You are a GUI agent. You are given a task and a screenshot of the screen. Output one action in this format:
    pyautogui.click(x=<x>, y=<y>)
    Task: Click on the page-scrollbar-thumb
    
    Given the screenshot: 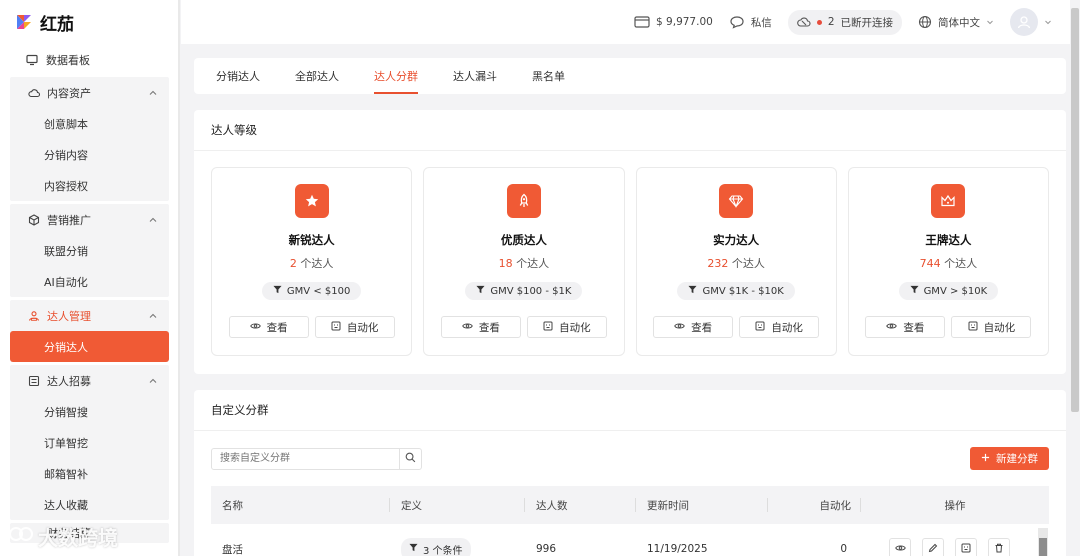 What is the action you would take?
    pyautogui.click(x=1075, y=210)
    